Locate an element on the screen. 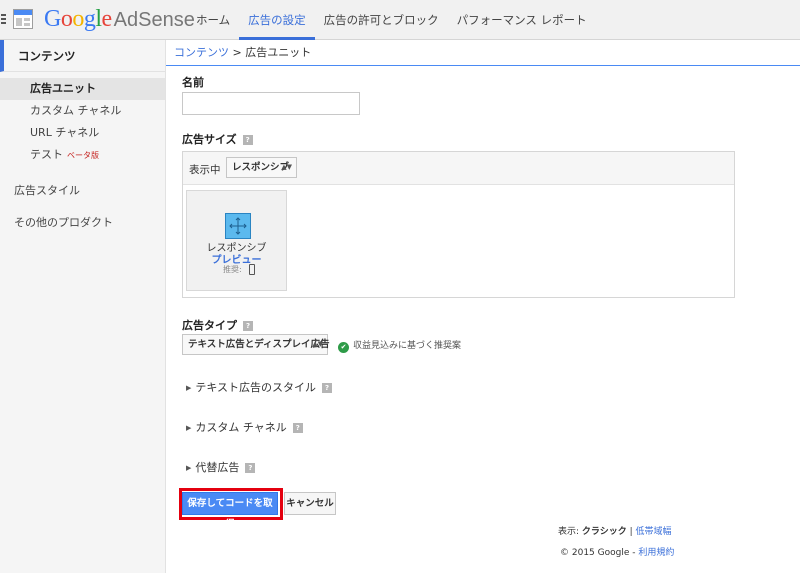  nav-allow-block-ads: 広告の許可とブロック is located at coordinates (381, 20).